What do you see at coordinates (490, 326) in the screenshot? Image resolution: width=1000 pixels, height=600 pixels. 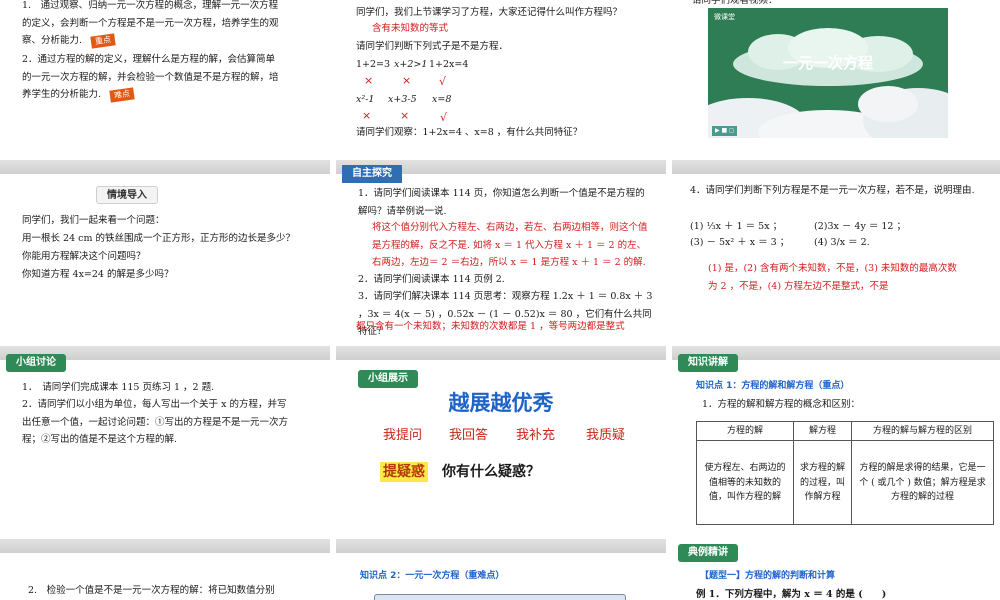 I see `explore-a3: 都只含有一个未知数；未知数的次数都是 1 ，等号两边都是整式` at bounding box center [490, 326].